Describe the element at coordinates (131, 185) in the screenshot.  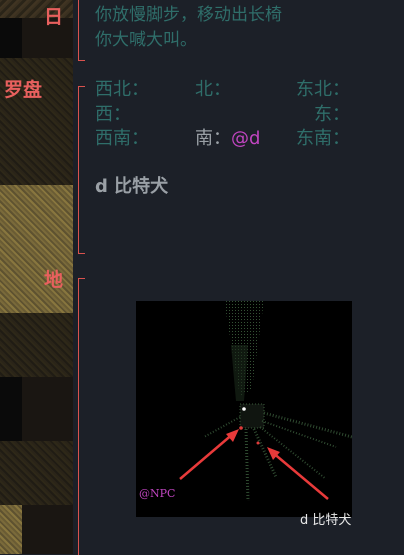
I see `room-npc: d 比特犬` at that location.